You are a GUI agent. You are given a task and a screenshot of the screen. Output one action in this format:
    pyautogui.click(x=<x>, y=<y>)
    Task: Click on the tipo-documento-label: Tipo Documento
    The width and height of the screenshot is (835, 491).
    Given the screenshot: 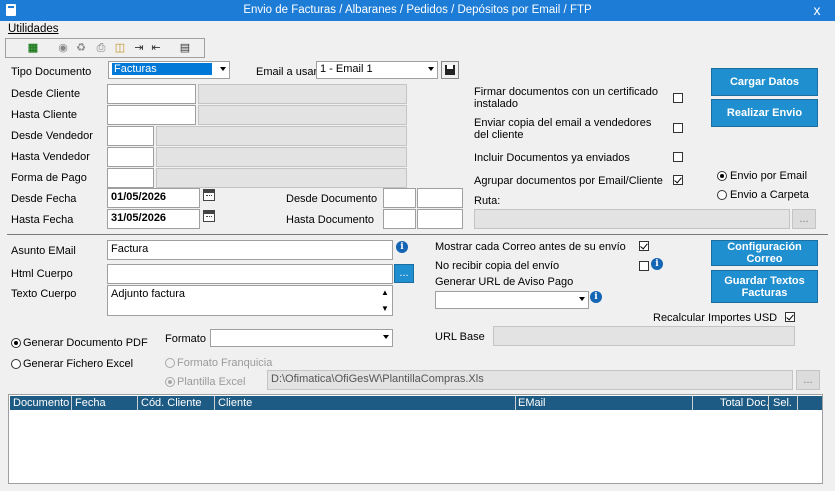 What is the action you would take?
    pyautogui.click(x=51, y=72)
    